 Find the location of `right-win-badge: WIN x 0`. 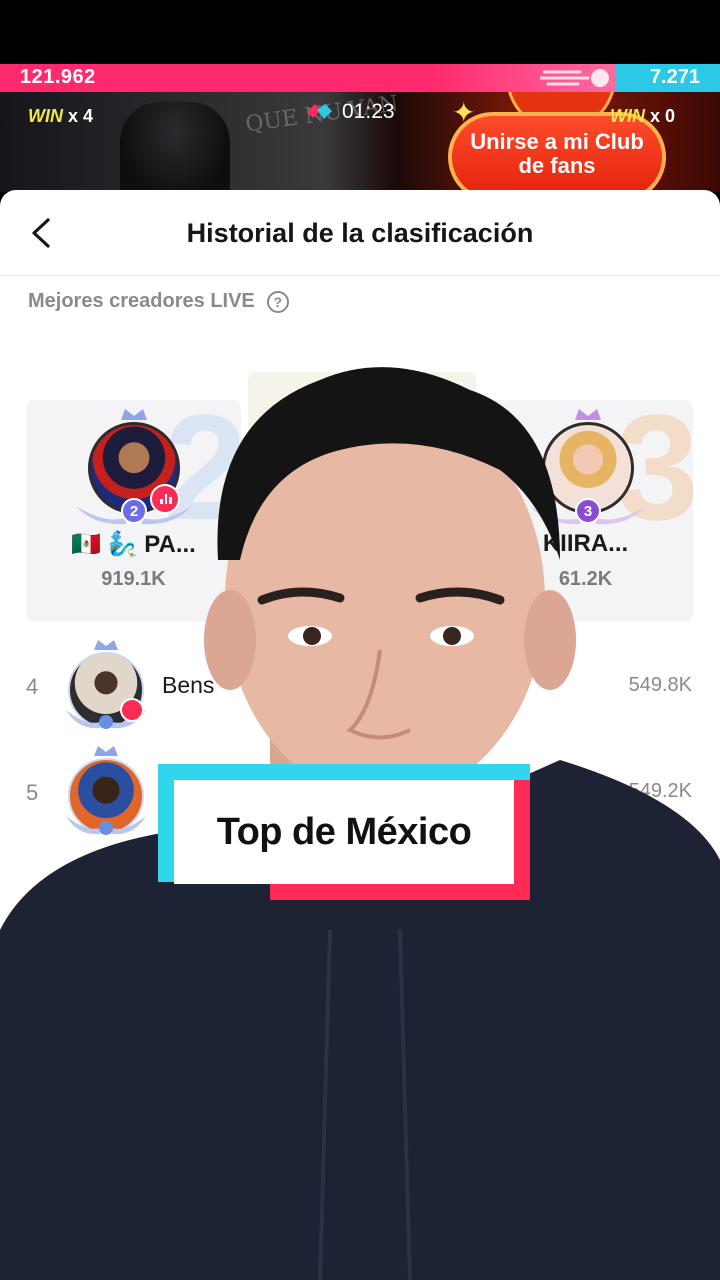

right-win-badge: WIN x 0 is located at coordinates (642, 116).